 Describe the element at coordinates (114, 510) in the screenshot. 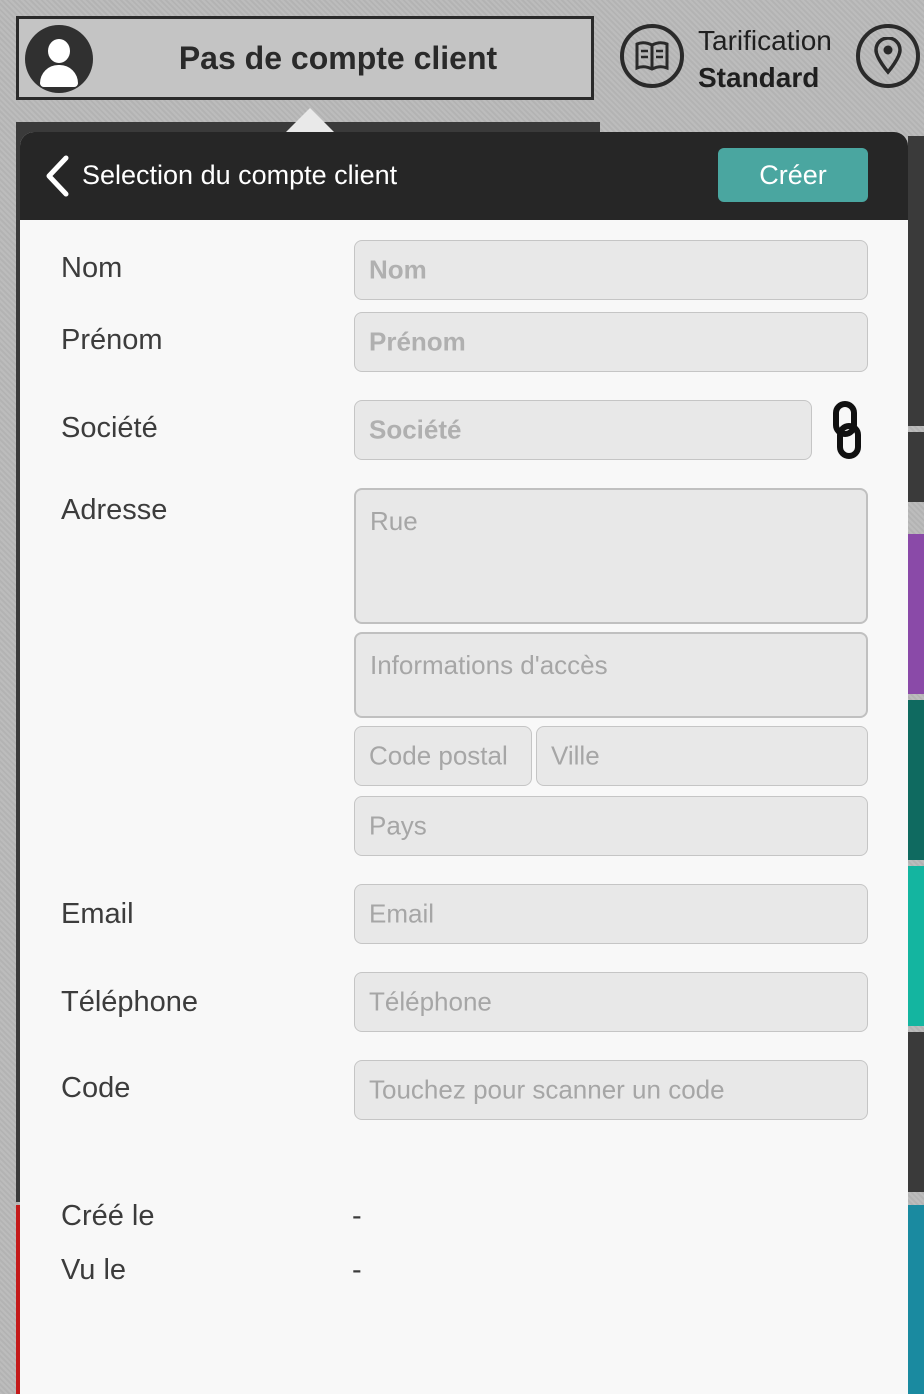

I see `adresse-label: Adresse` at that location.